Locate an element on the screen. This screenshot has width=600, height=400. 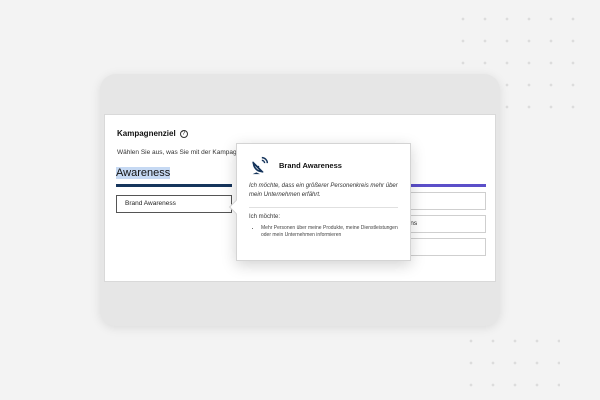
dot-pattern is located at coordinates (510, 360).